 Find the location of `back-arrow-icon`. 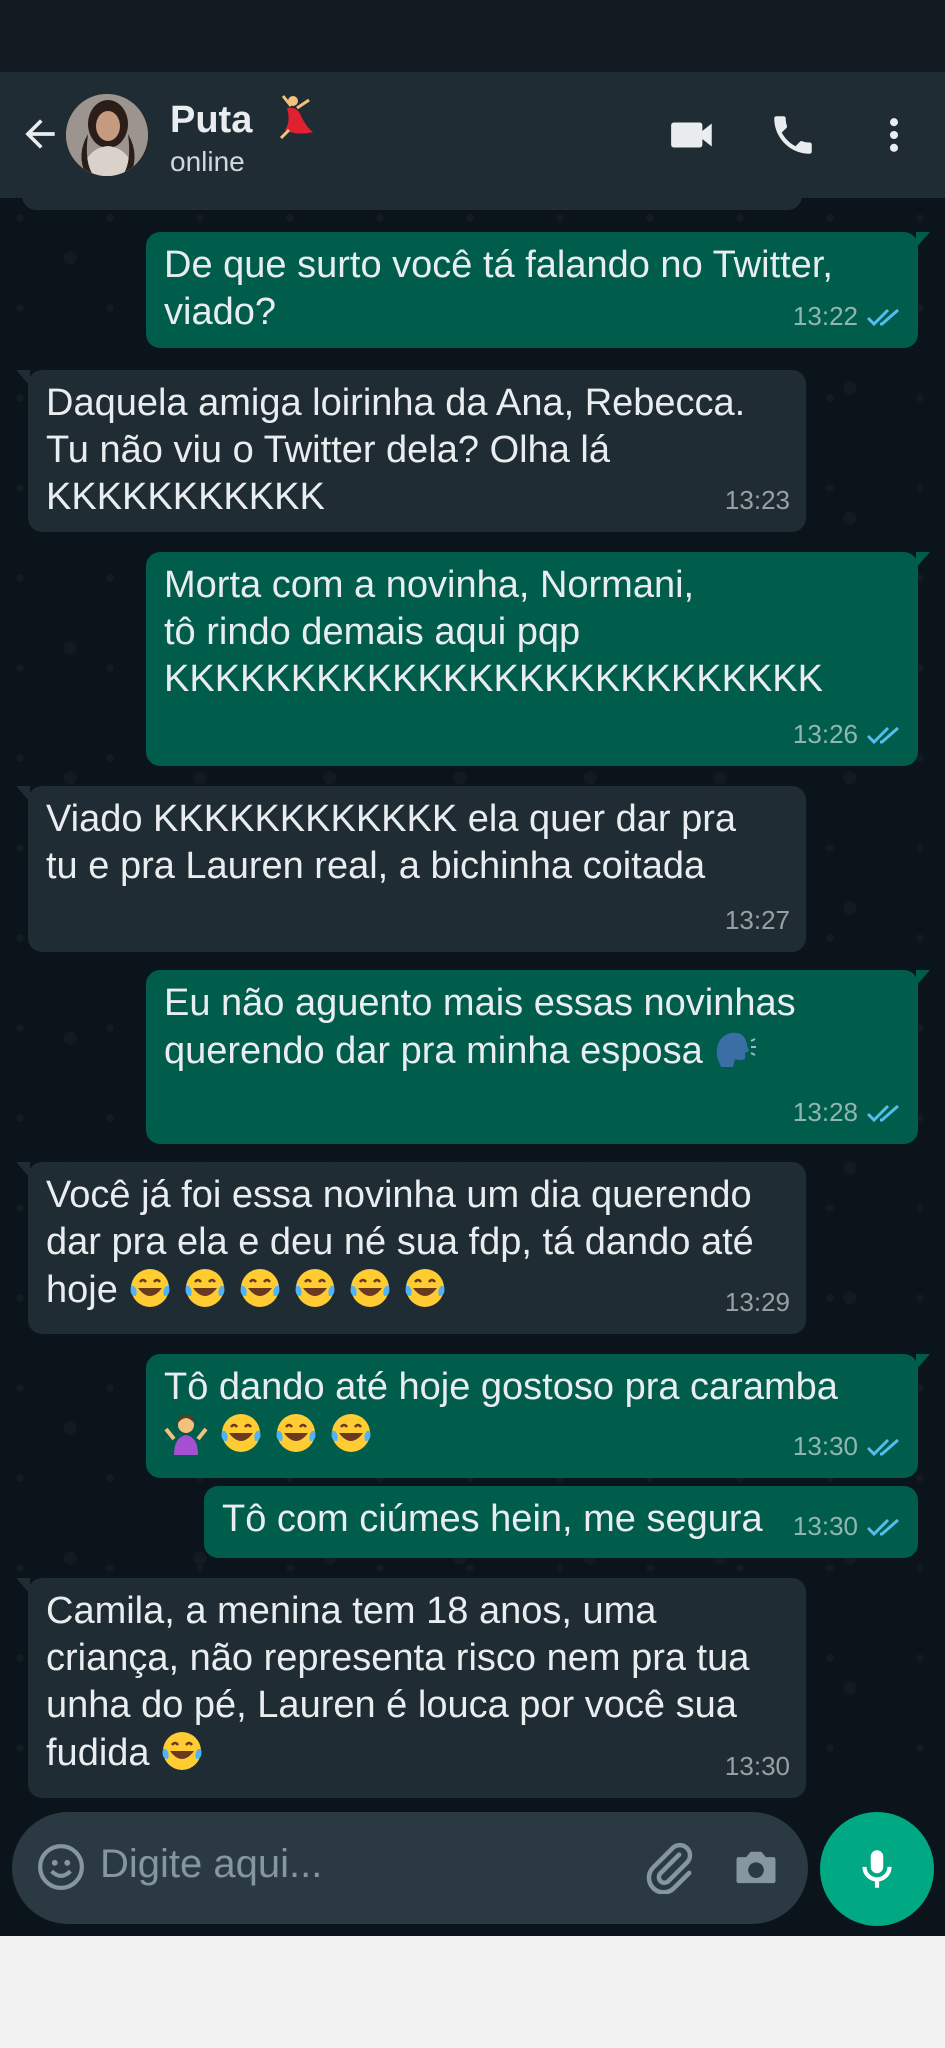

back-arrow-icon is located at coordinates (40, 134).